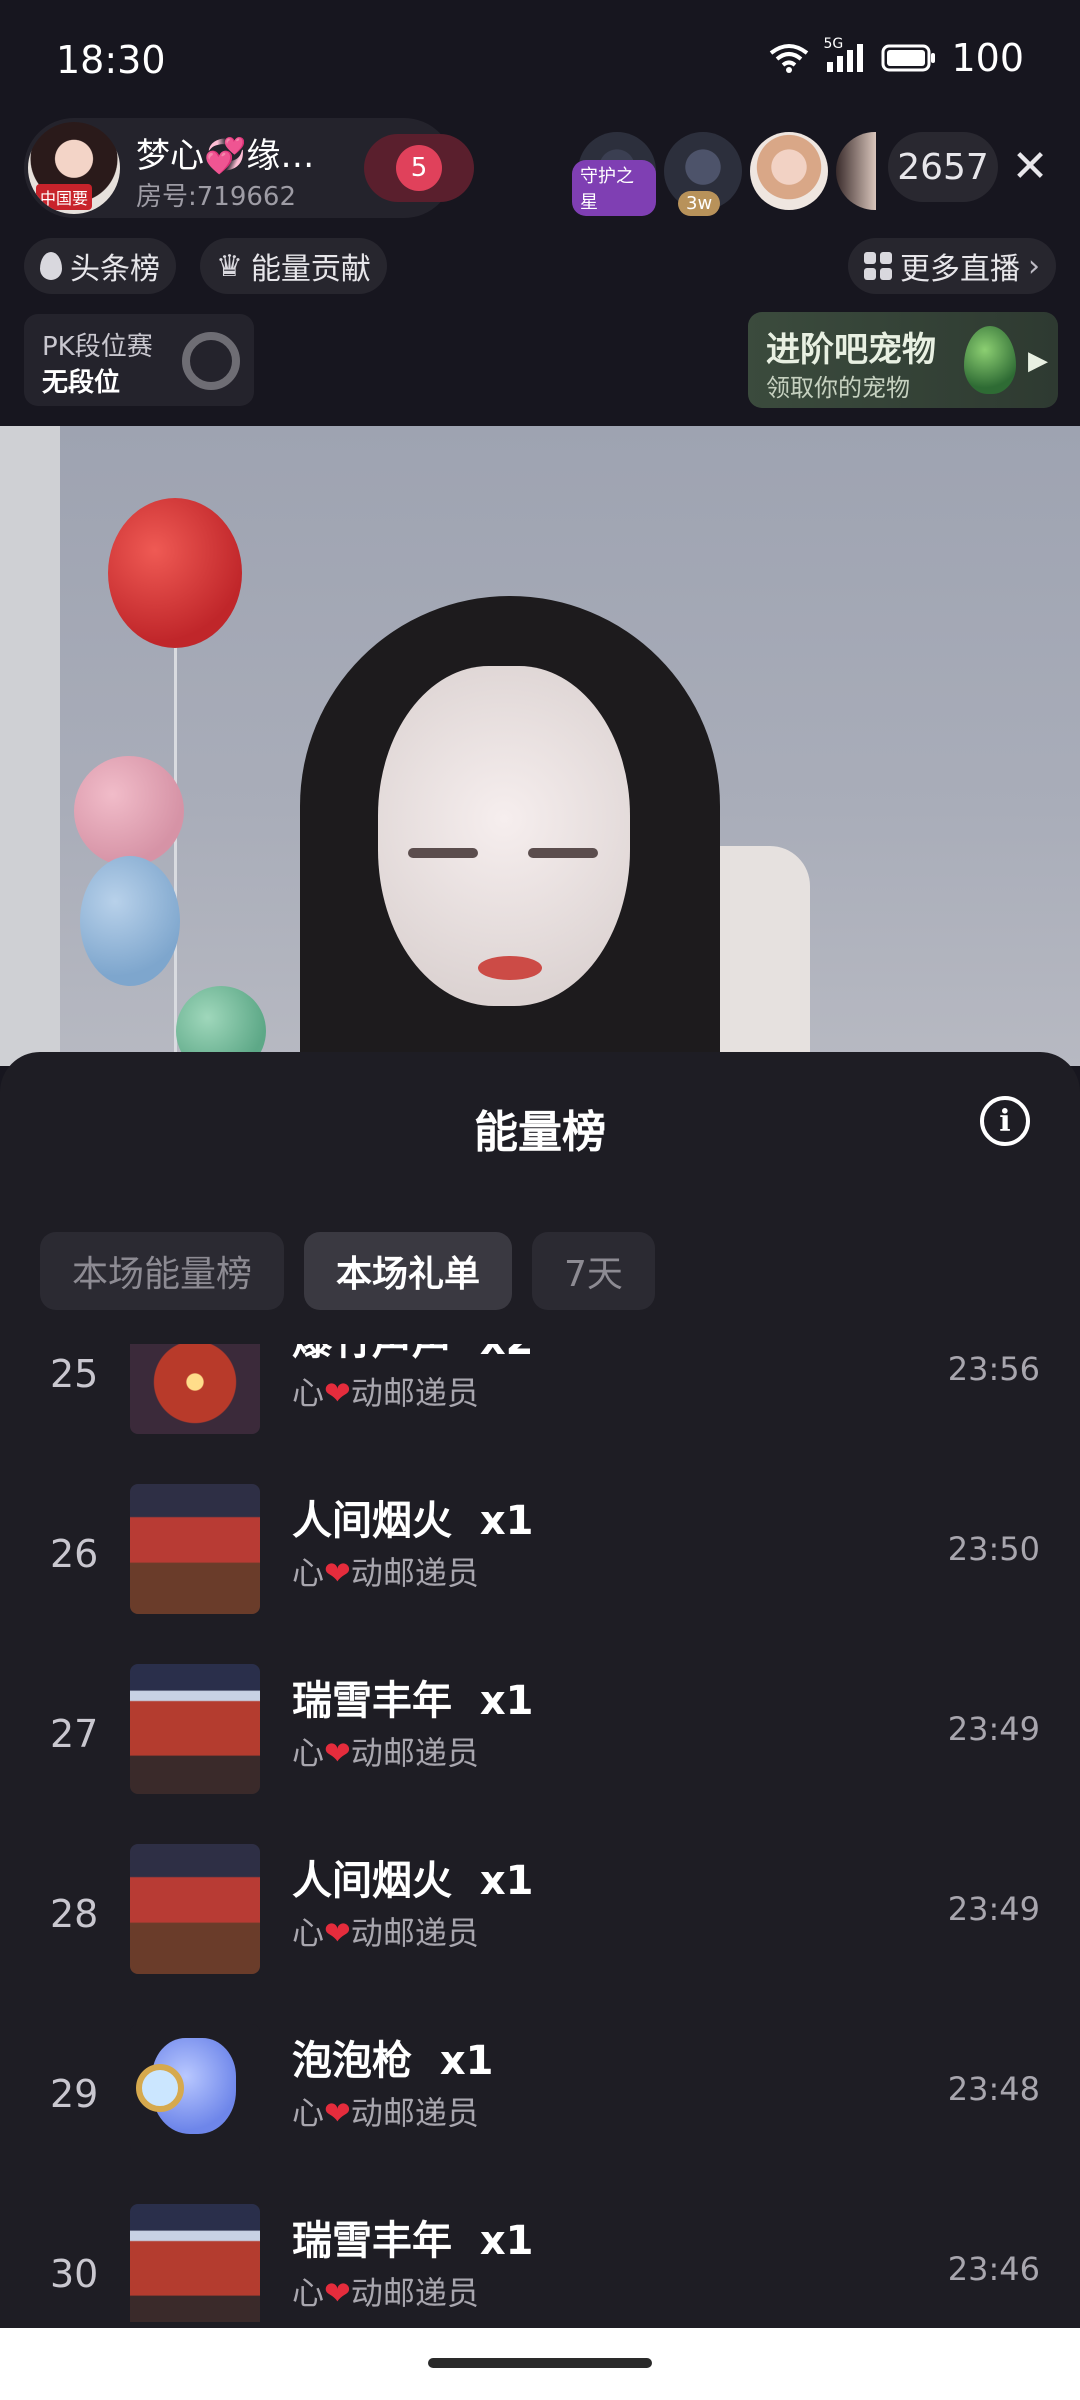  Describe the element at coordinates (540, 268) in the screenshot. I see `rank-chips: 头条榜 ♛ 能量贡献 更多直播 ›` at that location.